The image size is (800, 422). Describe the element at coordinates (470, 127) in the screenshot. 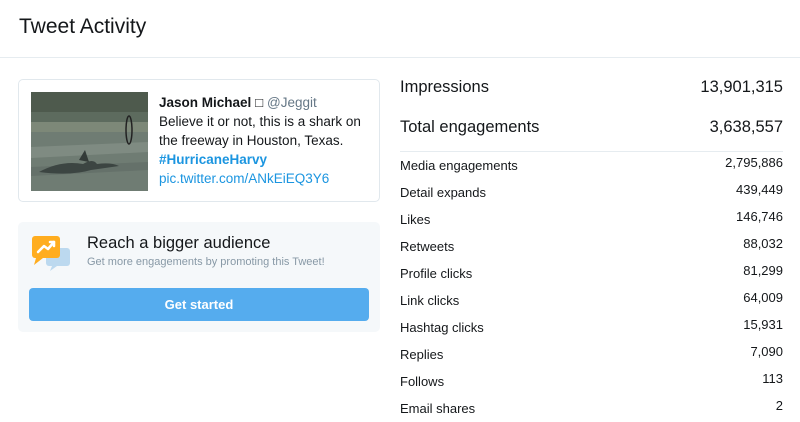

I see `metric-label: Total engagements` at that location.